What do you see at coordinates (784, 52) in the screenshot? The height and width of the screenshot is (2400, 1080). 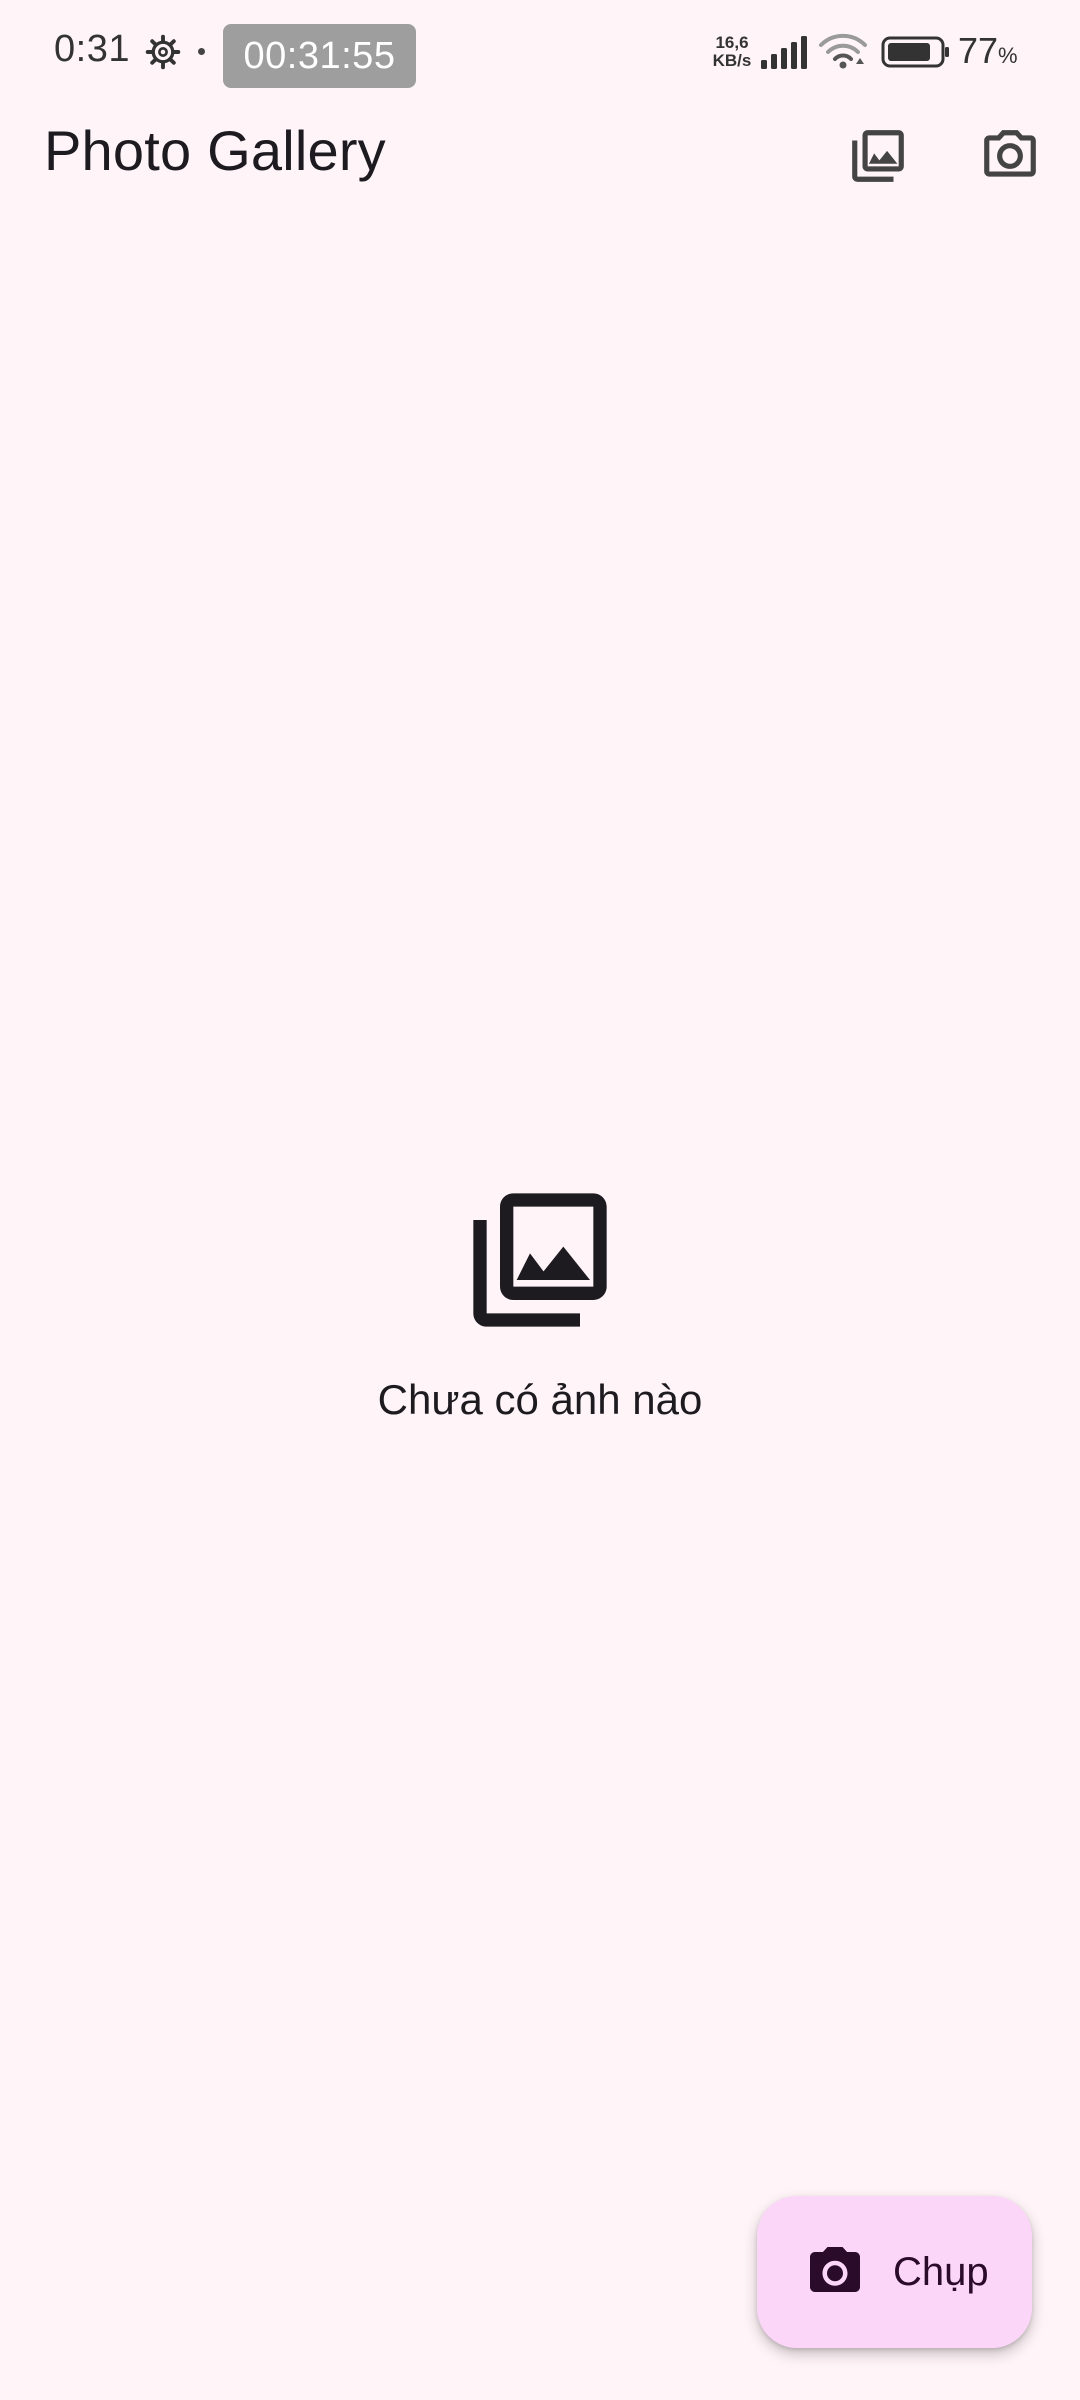 I see `signal-bars-icon` at bounding box center [784, 52].